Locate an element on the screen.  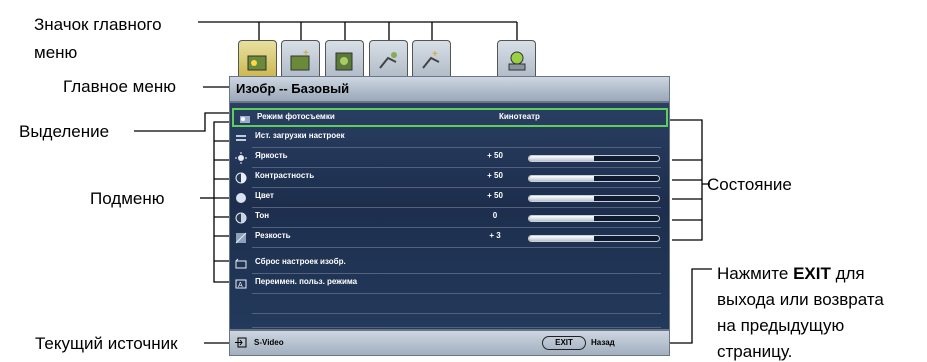
empty-row is located at coordinates (449, 318).